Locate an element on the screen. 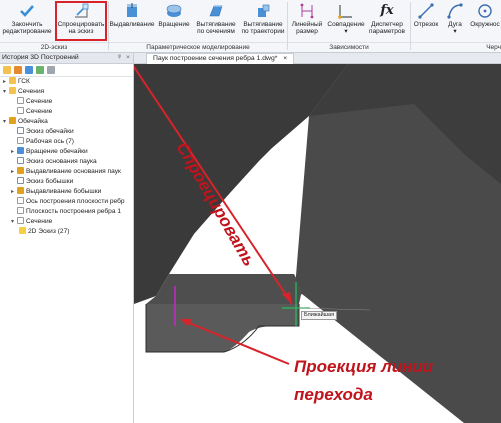 This screenshot has width=501, height=423. linear-dimension-label-2: размер is located at coordinates (307, 31).